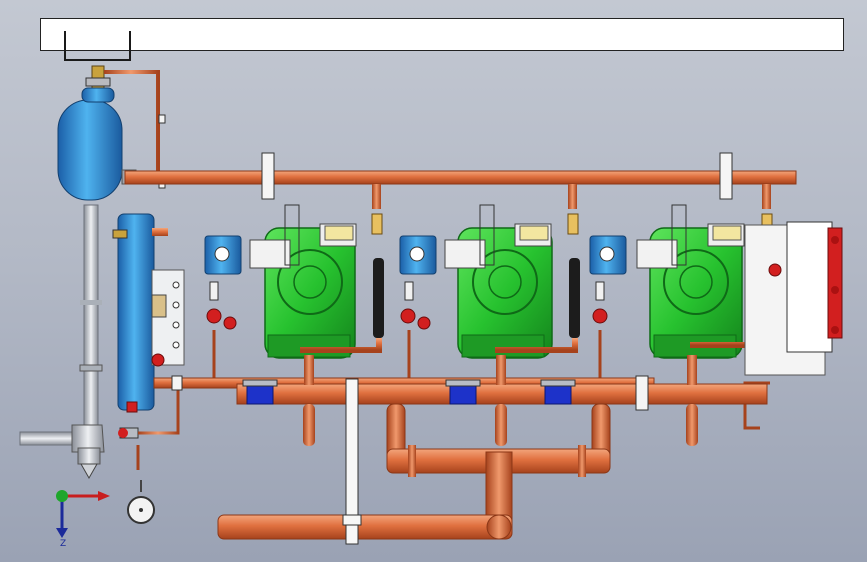 The width and height of the screenshot is (867, 562). I want to click on inlet-valve, so click(62, 452).